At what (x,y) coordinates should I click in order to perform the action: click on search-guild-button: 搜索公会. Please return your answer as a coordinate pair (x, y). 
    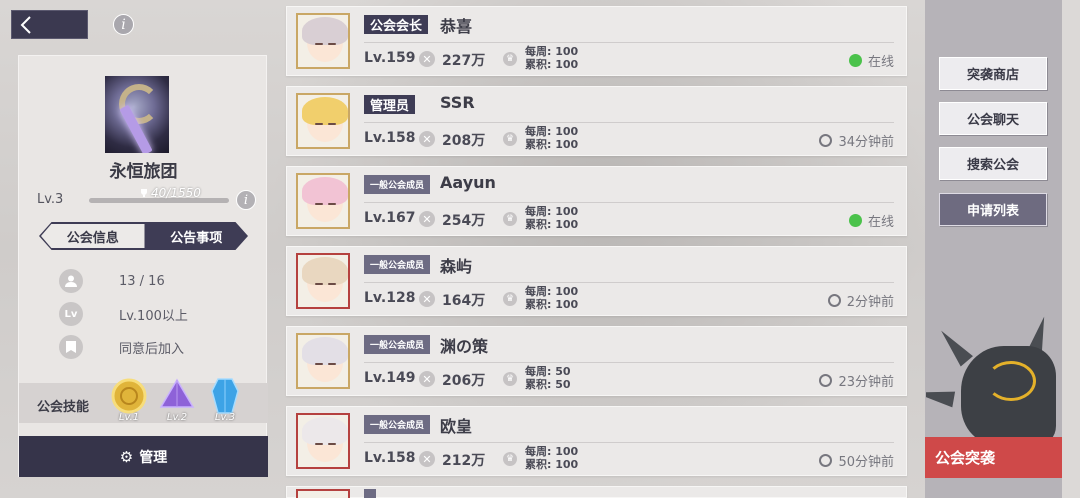
    Looking at the image, I should click on (993, 163).